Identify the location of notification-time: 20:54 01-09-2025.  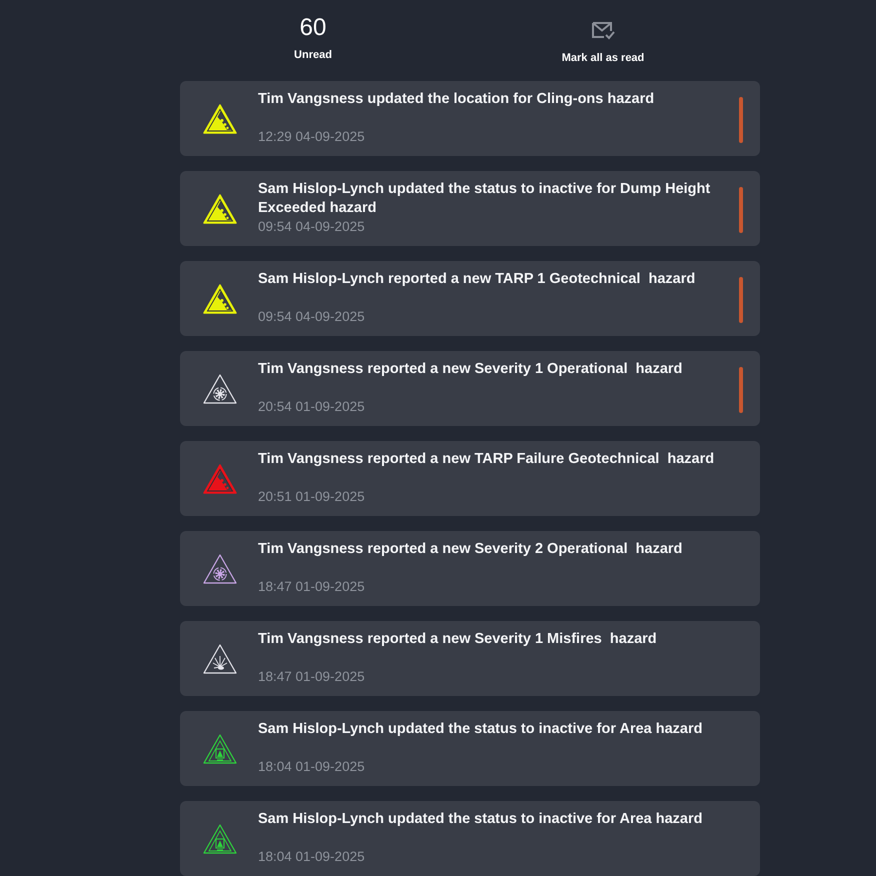
(312, 407).